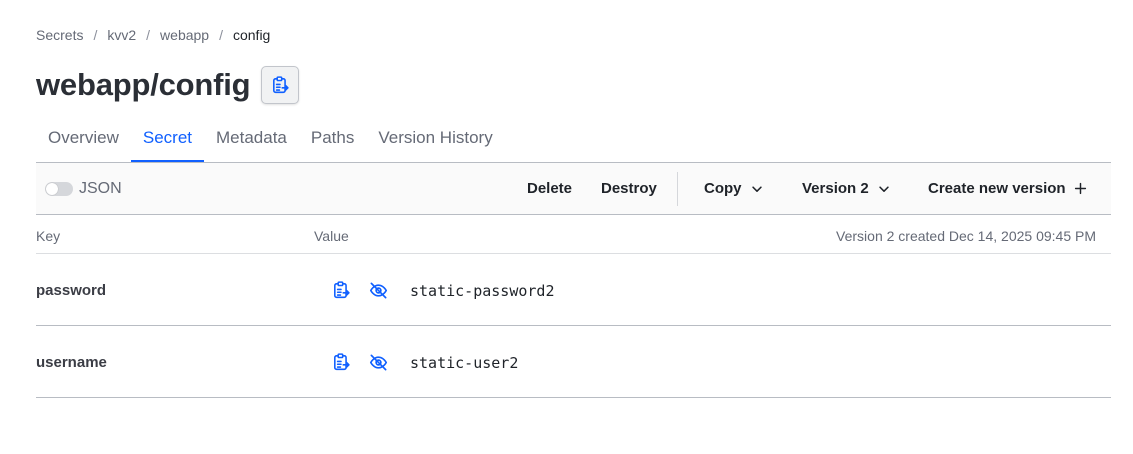 The height and width of the screenshot is (454, 1133). I want to click on copy-dropdown-button: Copy, so click(734, 188).